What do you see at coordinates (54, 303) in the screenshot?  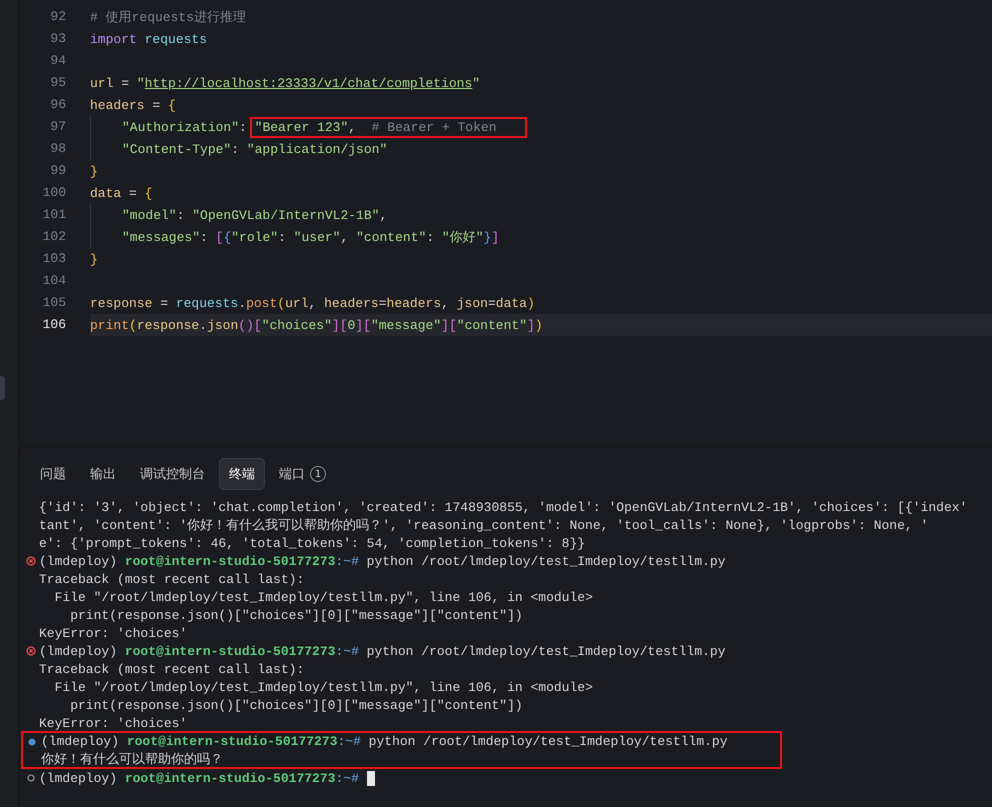 I see `line-number: 105` at bounding box center [54, 303].